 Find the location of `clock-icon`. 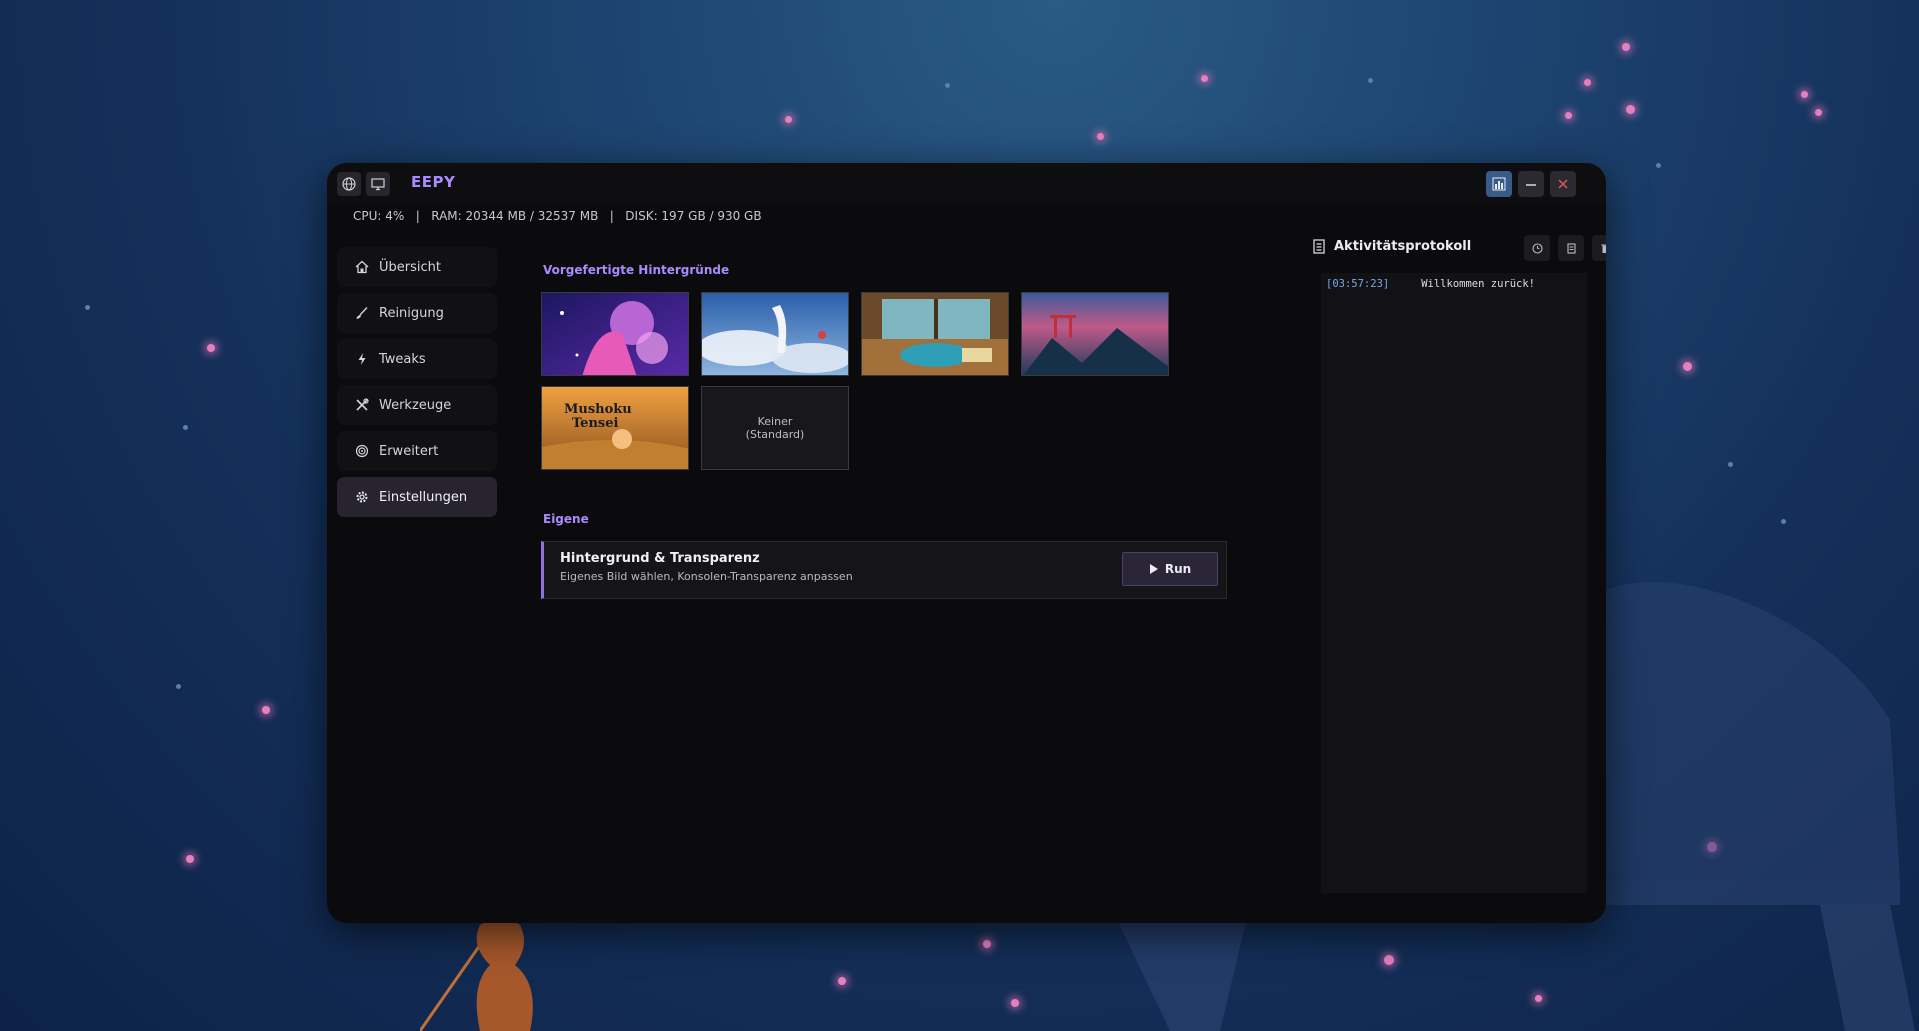

clock-icon is located at coordinates (1537, 248).